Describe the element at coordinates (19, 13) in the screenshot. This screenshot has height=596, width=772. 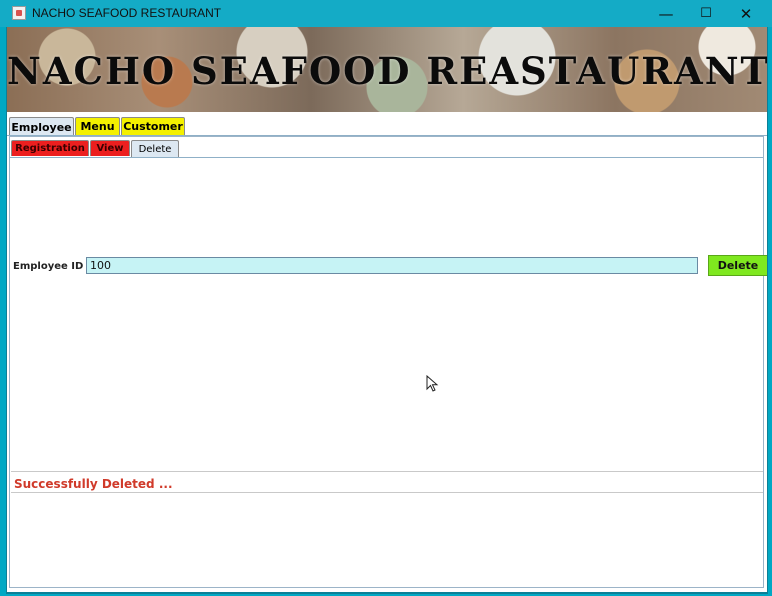
I see `app-icon` at that location.